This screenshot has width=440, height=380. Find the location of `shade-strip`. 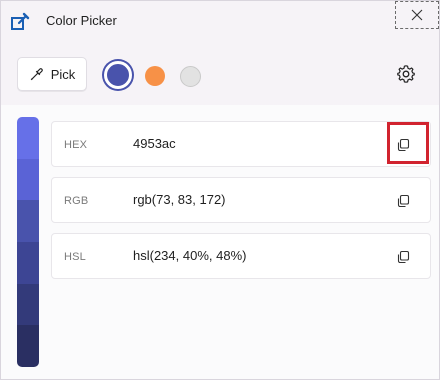

shade-strip is located at coordinates (28, 242).